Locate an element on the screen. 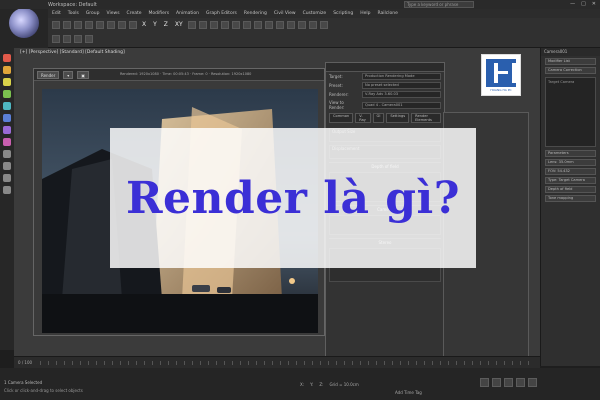 Image resolution: width=600 pixels, height=400 pixels. modifier-stack-item: Target Camera is located at coordinates (561, 82).